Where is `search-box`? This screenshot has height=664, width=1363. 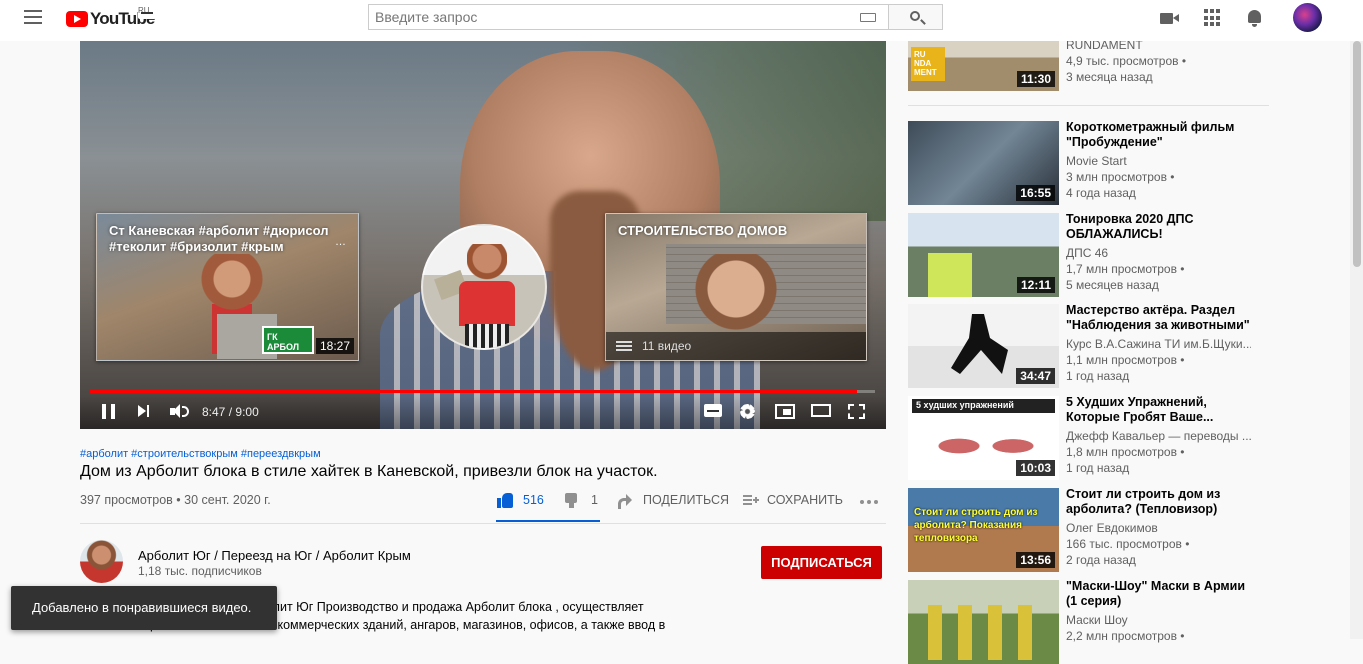
search-box is located at coordinates (628, 17).